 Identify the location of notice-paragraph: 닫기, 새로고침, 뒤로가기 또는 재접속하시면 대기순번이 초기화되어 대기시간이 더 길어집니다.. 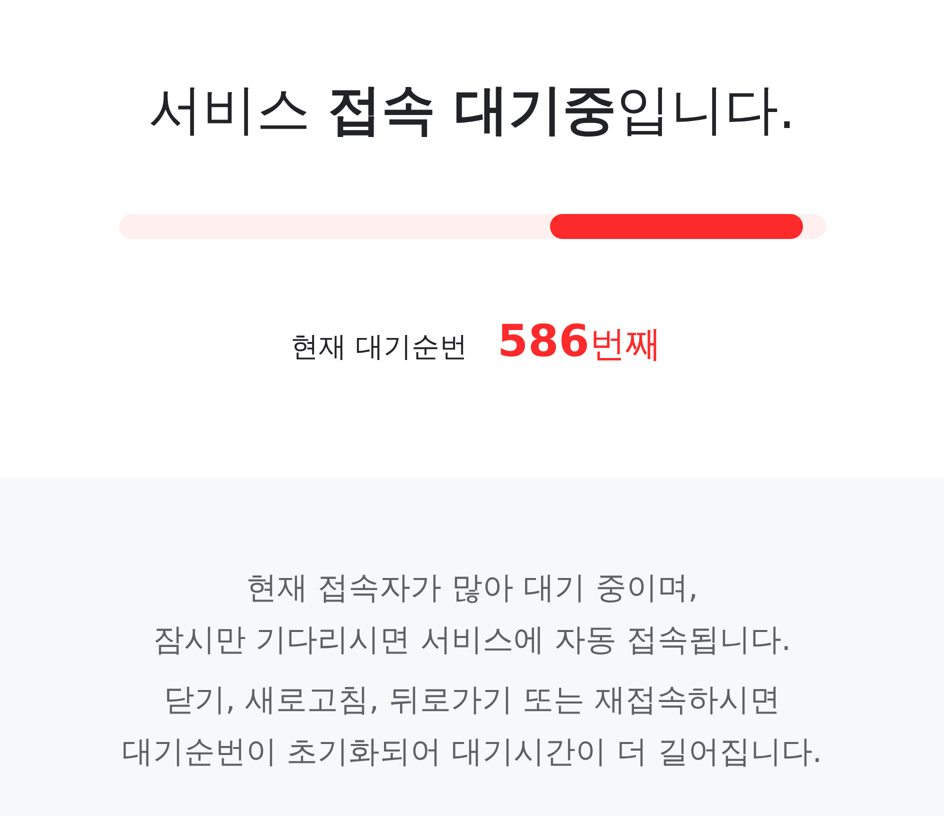
(472, 726).